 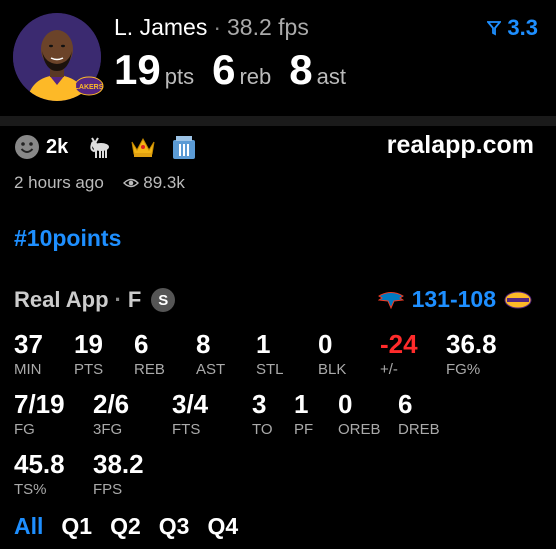 I want to click on stat-label: TO, so click(x=262, y=429).